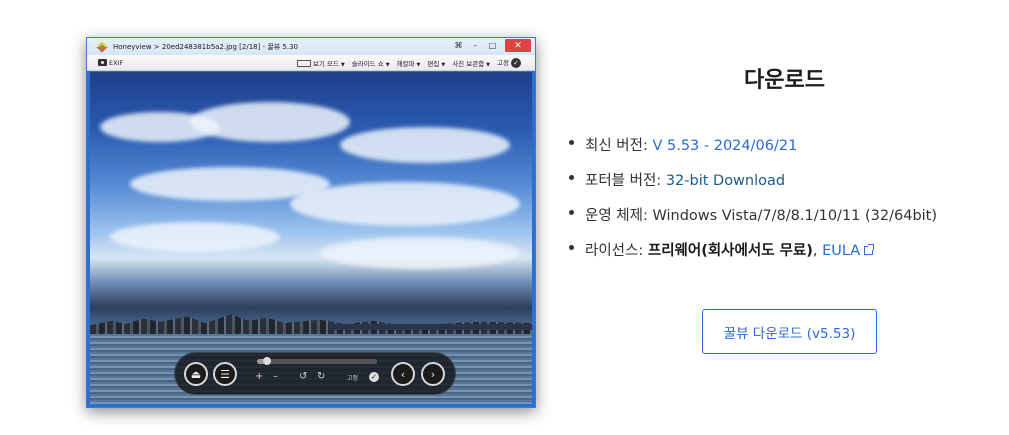  What do you see at coordinates (436, 63) in the screenshot?
I see `menu-edit: 편집 ▼` at bounding box center [436, 63].